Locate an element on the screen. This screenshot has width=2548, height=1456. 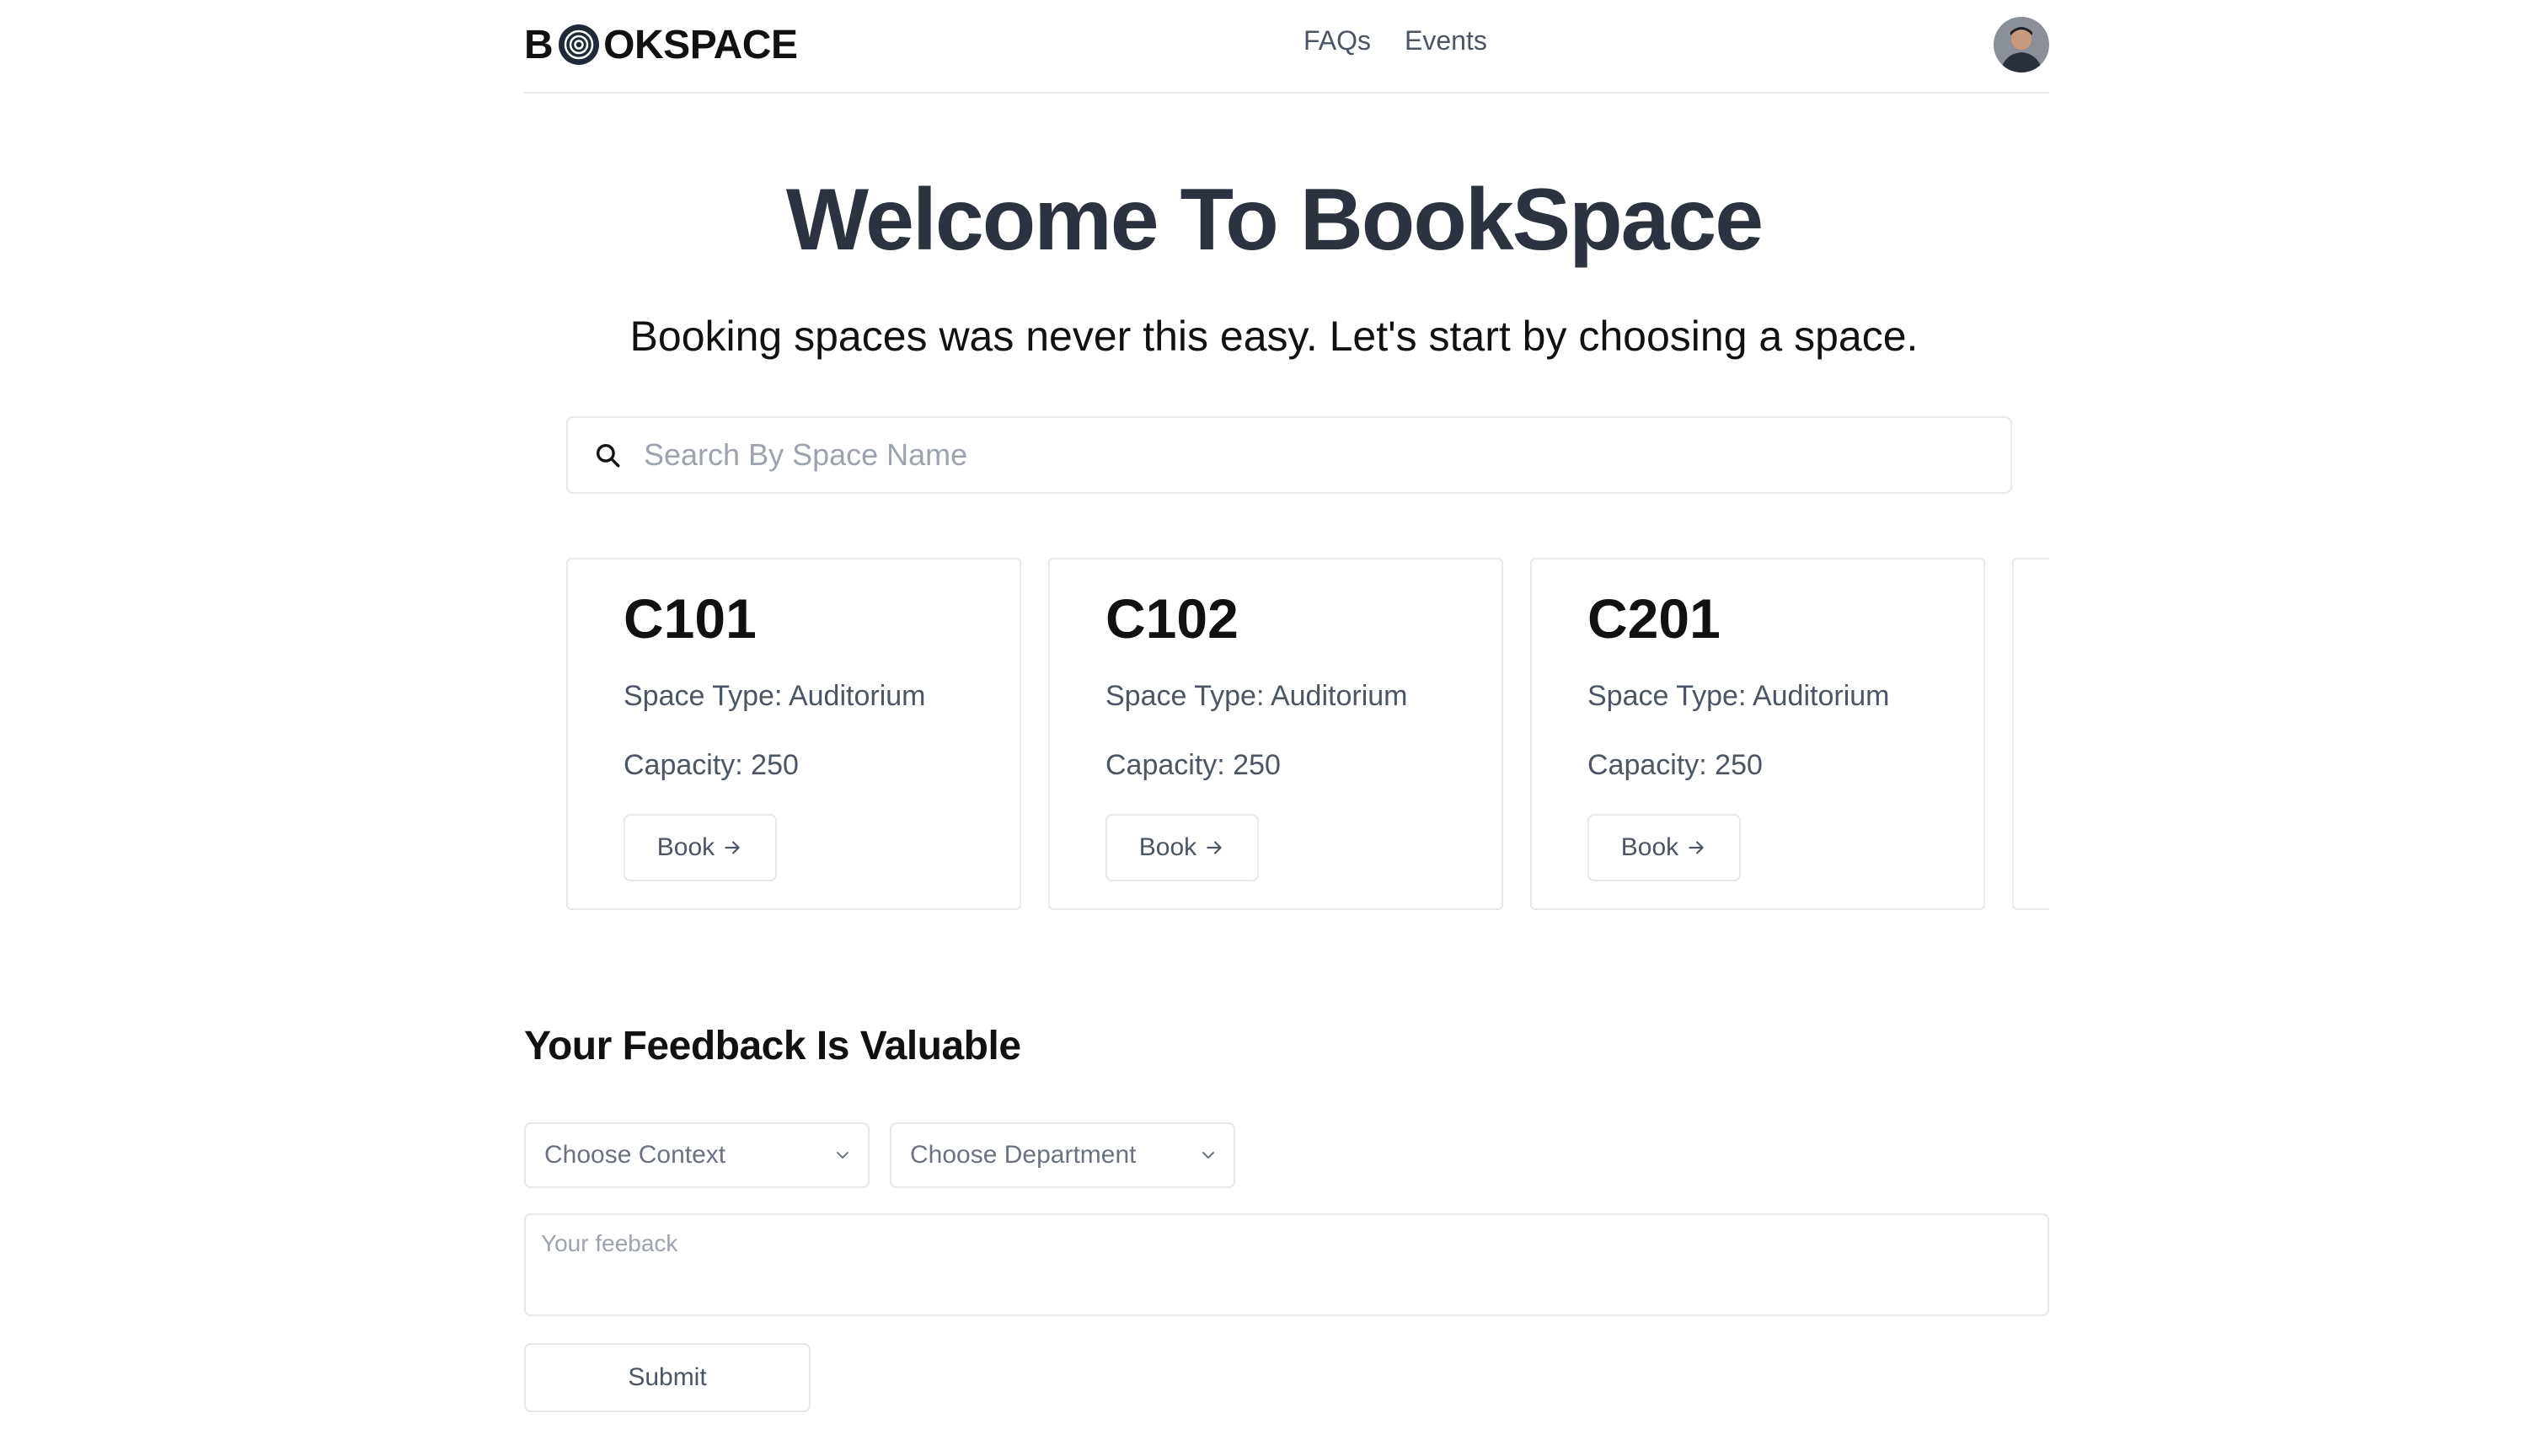
space-name: C201 is located at coordinates (1654, 618).